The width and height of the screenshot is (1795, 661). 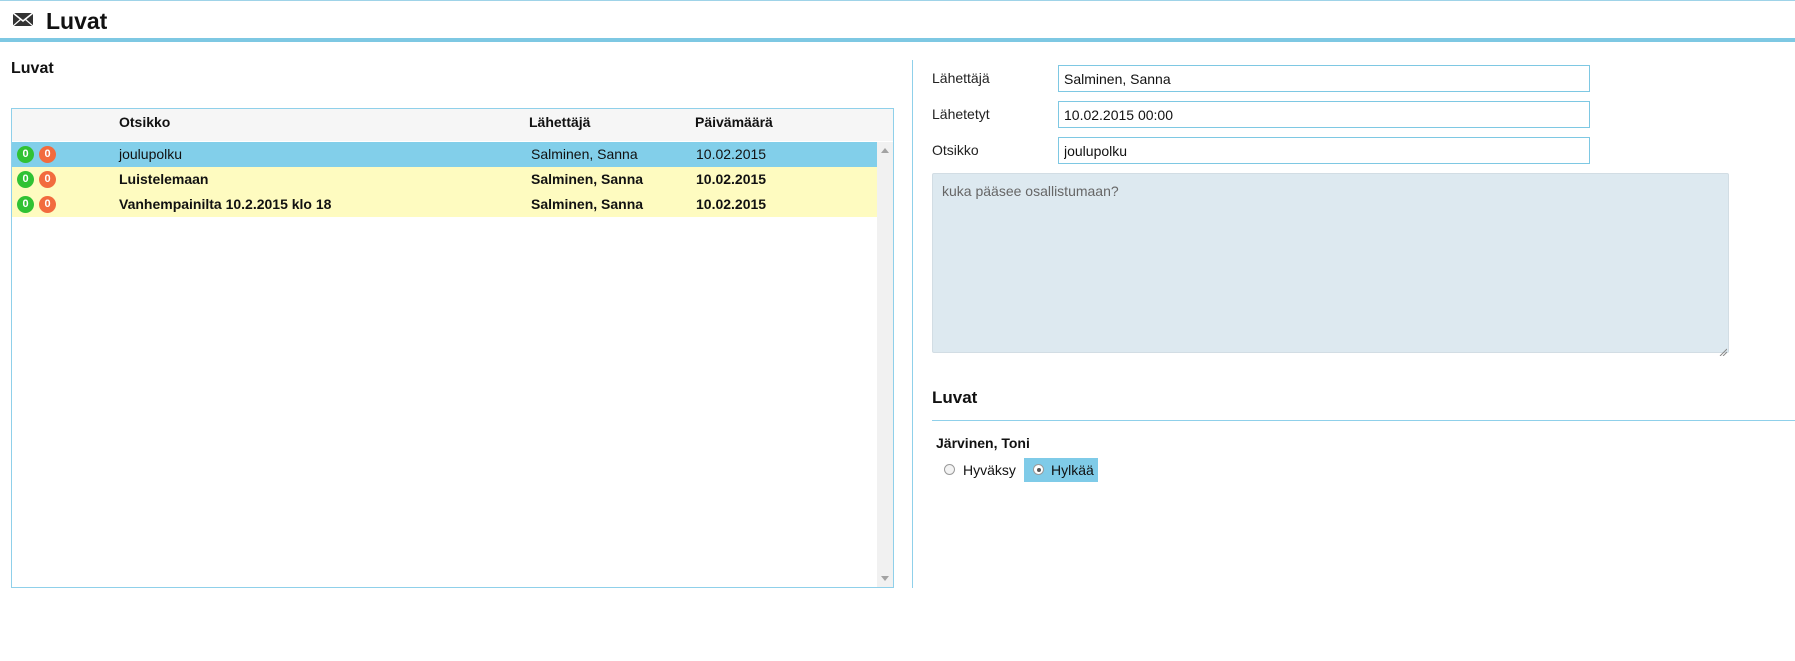 I want to click on column-header-subject: Otsikko, so click(x=144, y=122).